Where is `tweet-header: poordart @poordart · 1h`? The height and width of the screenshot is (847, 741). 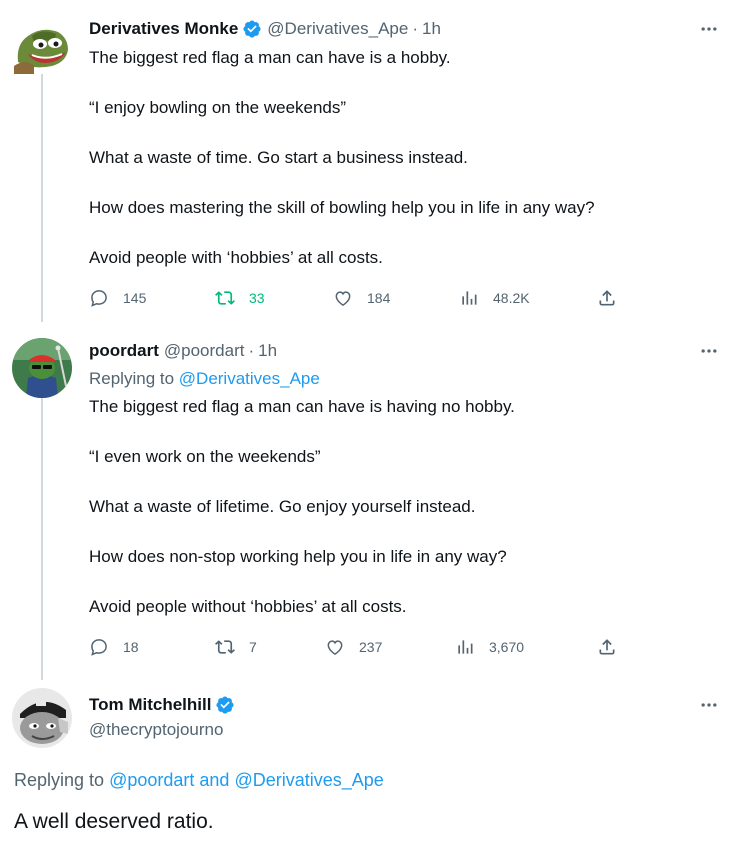
tweet-header: poordart @poordart · 1h is located at coordinates (183, 351).